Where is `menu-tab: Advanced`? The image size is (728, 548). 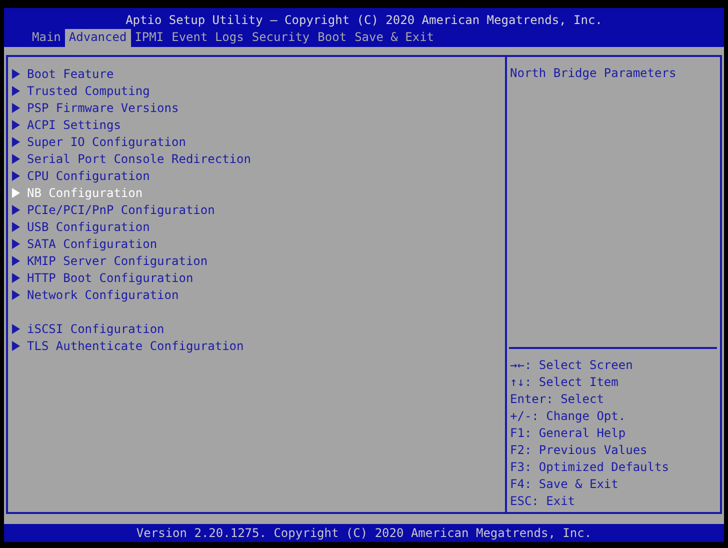 menu-tab: Advanced is located at coordinates (97, 38).